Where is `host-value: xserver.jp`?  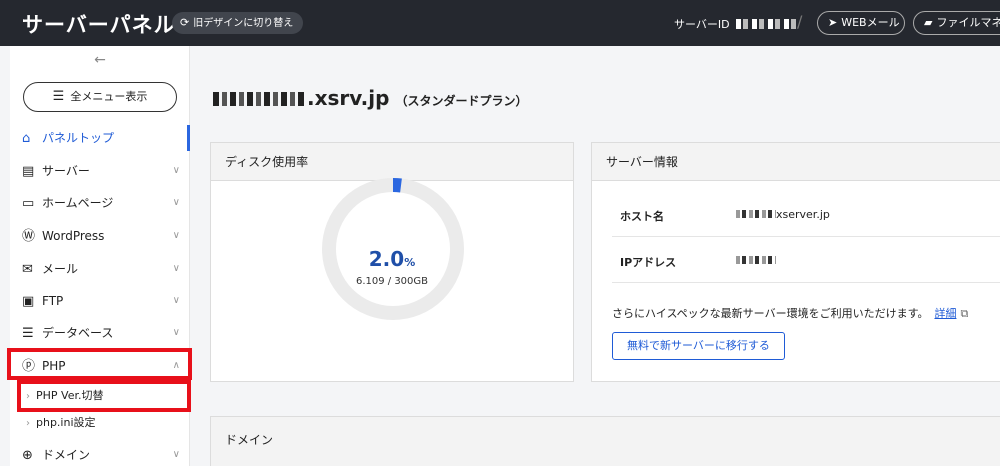
host-value: xserver.jp is located at coordinates (783, 214).